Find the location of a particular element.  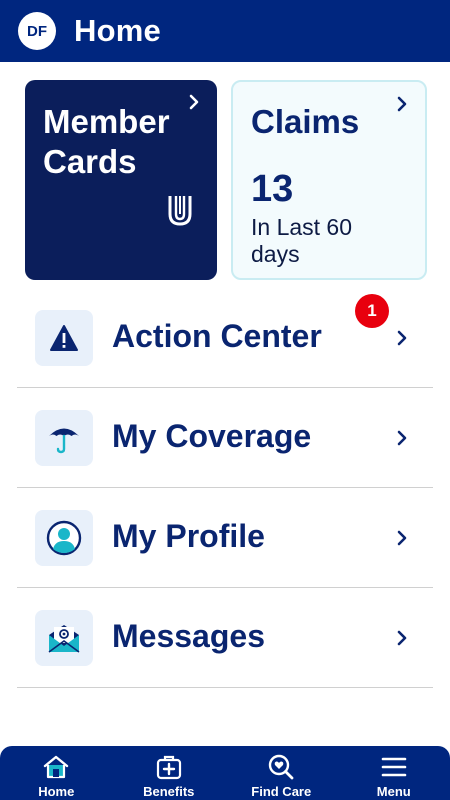

envelope-icon is located at coordinates (64, 638).